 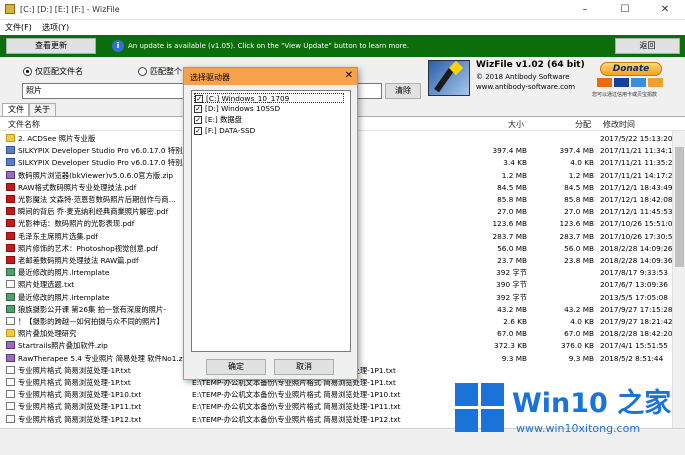 What do you see at coordinates (63, 346) in the screenshot?
I see `cell-name: Startrails照片叠加软件.zip` at bounding box center [63, 346].